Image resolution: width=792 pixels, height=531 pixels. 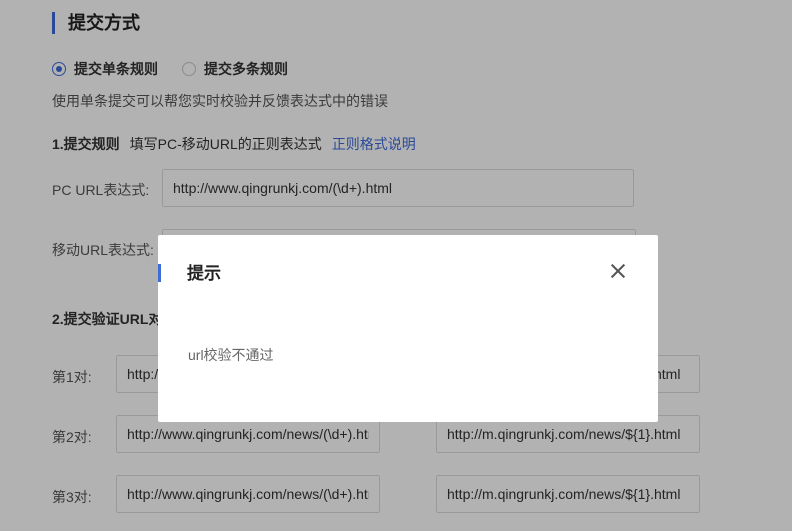 I want to click on close-icon, so click(x=618, y=271).